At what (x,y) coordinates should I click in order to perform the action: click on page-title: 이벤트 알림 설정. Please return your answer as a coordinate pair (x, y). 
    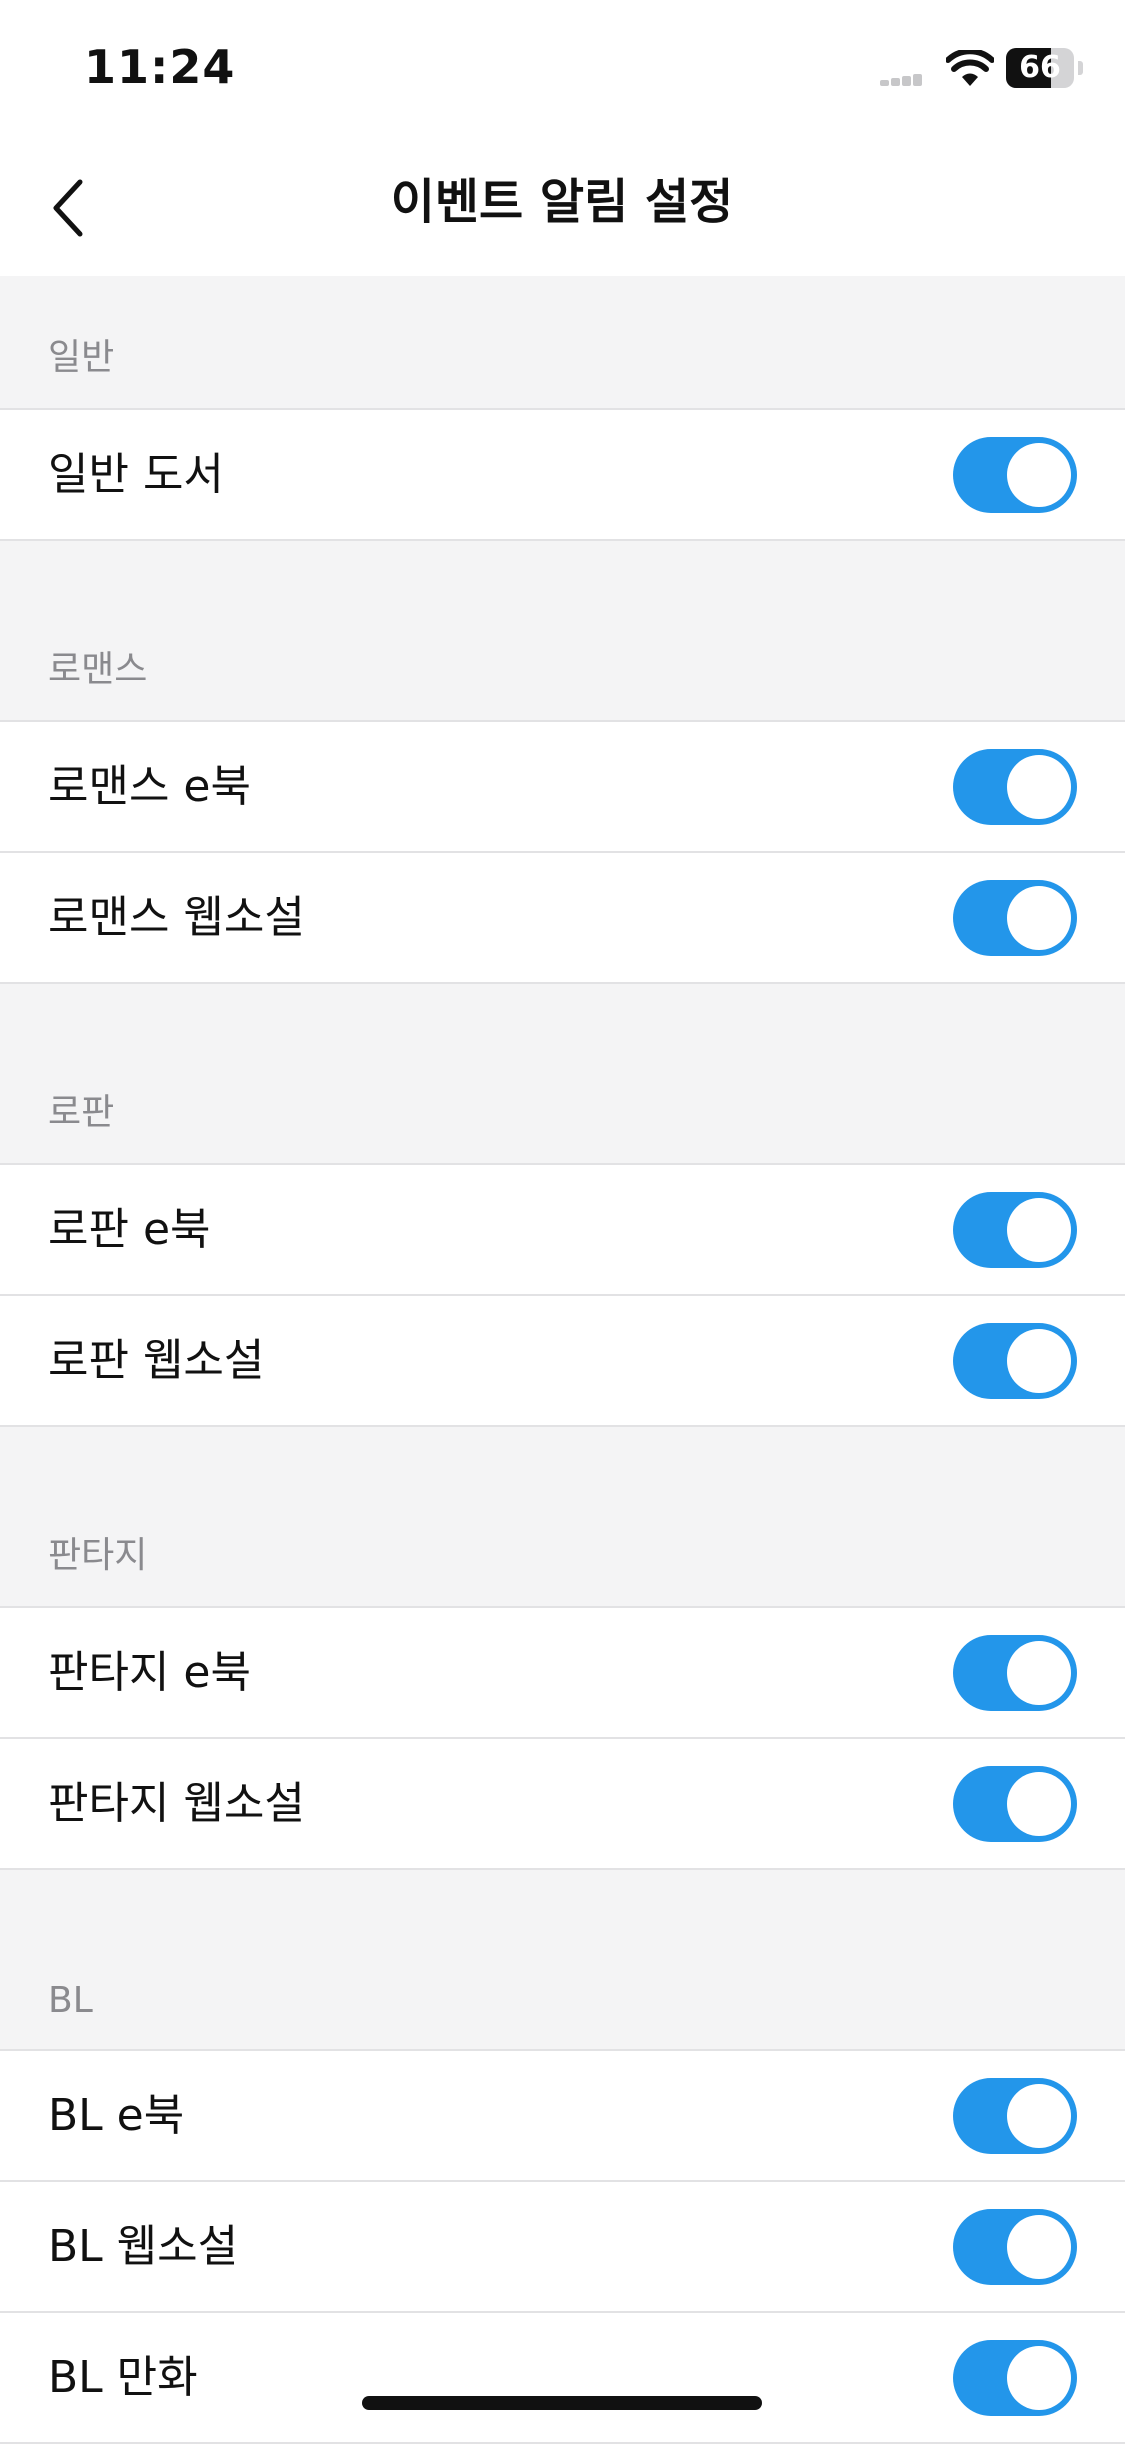
    Looking at the image, I should click on (562, 202).